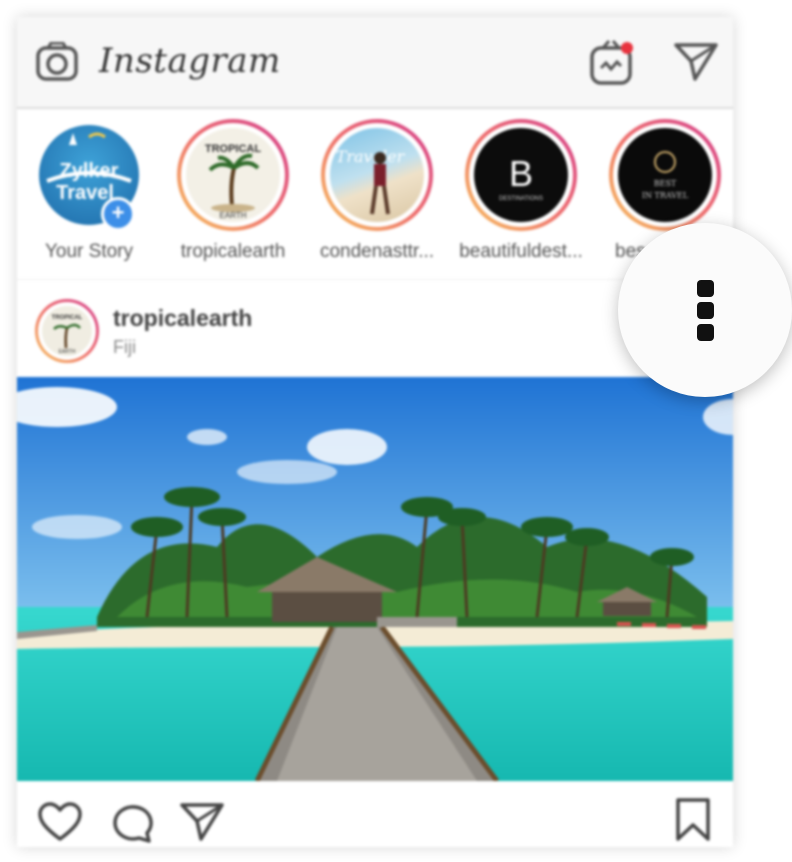  I want to click on top-bar: Instagram, so click(375, 63).